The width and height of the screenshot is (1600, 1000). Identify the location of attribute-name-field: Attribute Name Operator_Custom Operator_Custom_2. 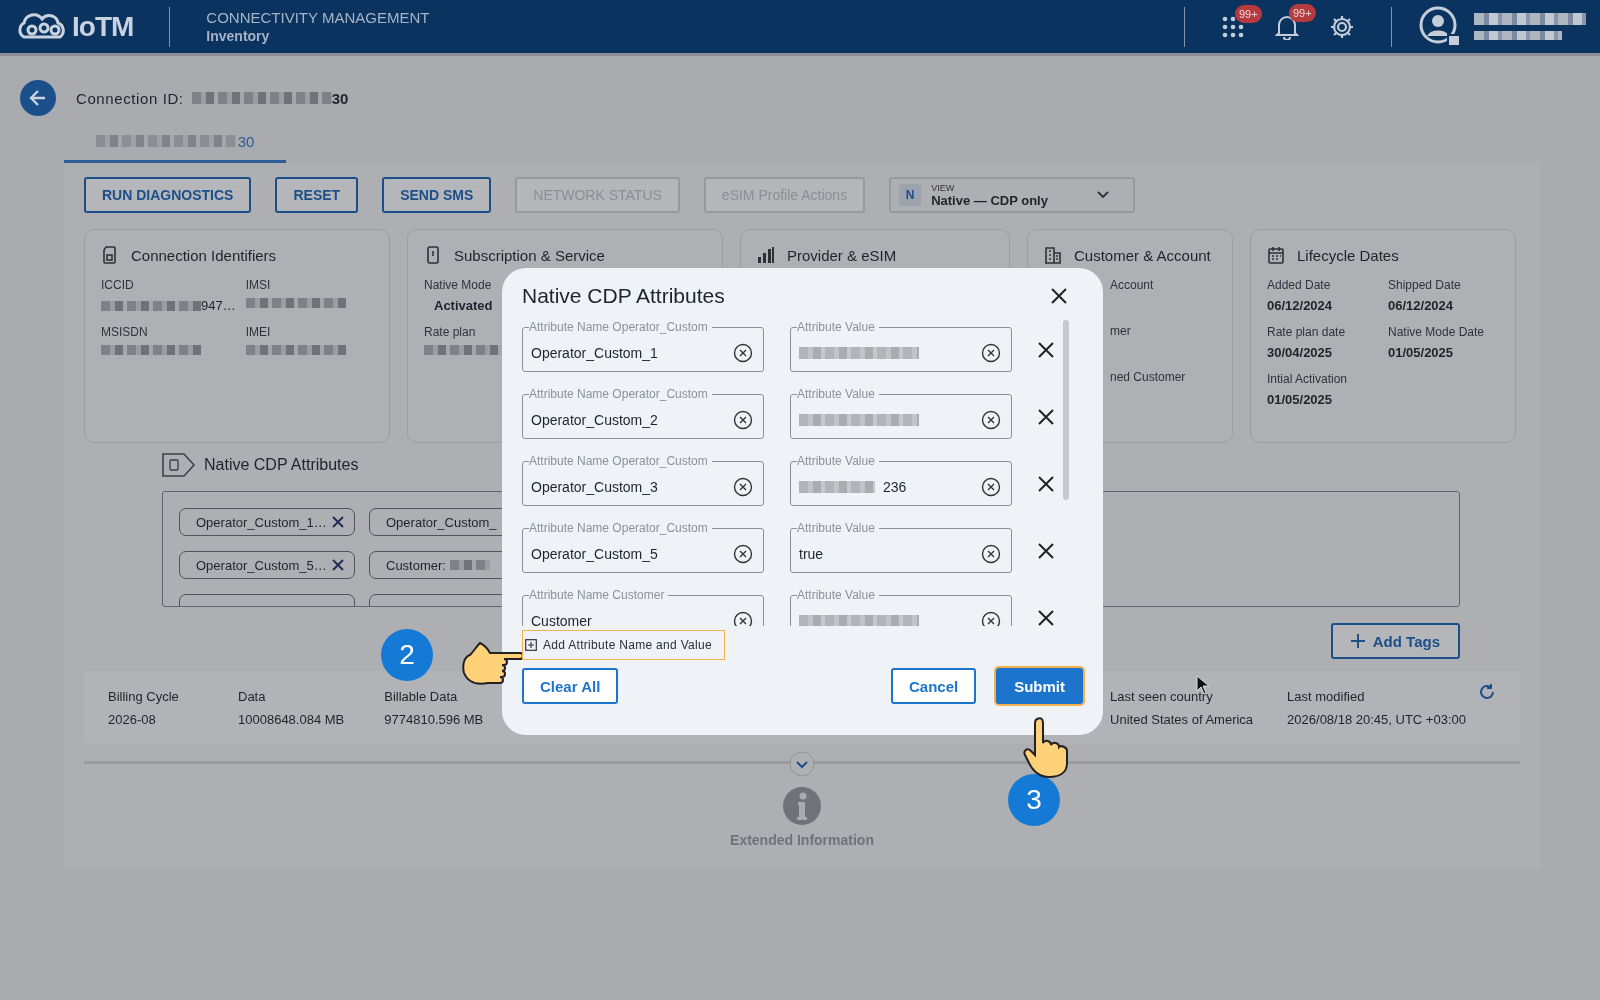
(643, 413).